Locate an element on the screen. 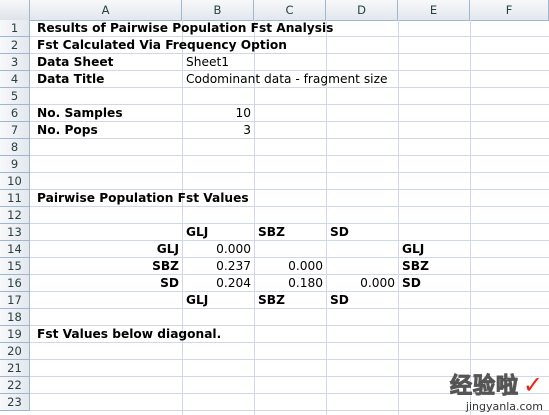 This screenshot has width=549, height=415. row-header: 19 is located at coordinates (15, 334).